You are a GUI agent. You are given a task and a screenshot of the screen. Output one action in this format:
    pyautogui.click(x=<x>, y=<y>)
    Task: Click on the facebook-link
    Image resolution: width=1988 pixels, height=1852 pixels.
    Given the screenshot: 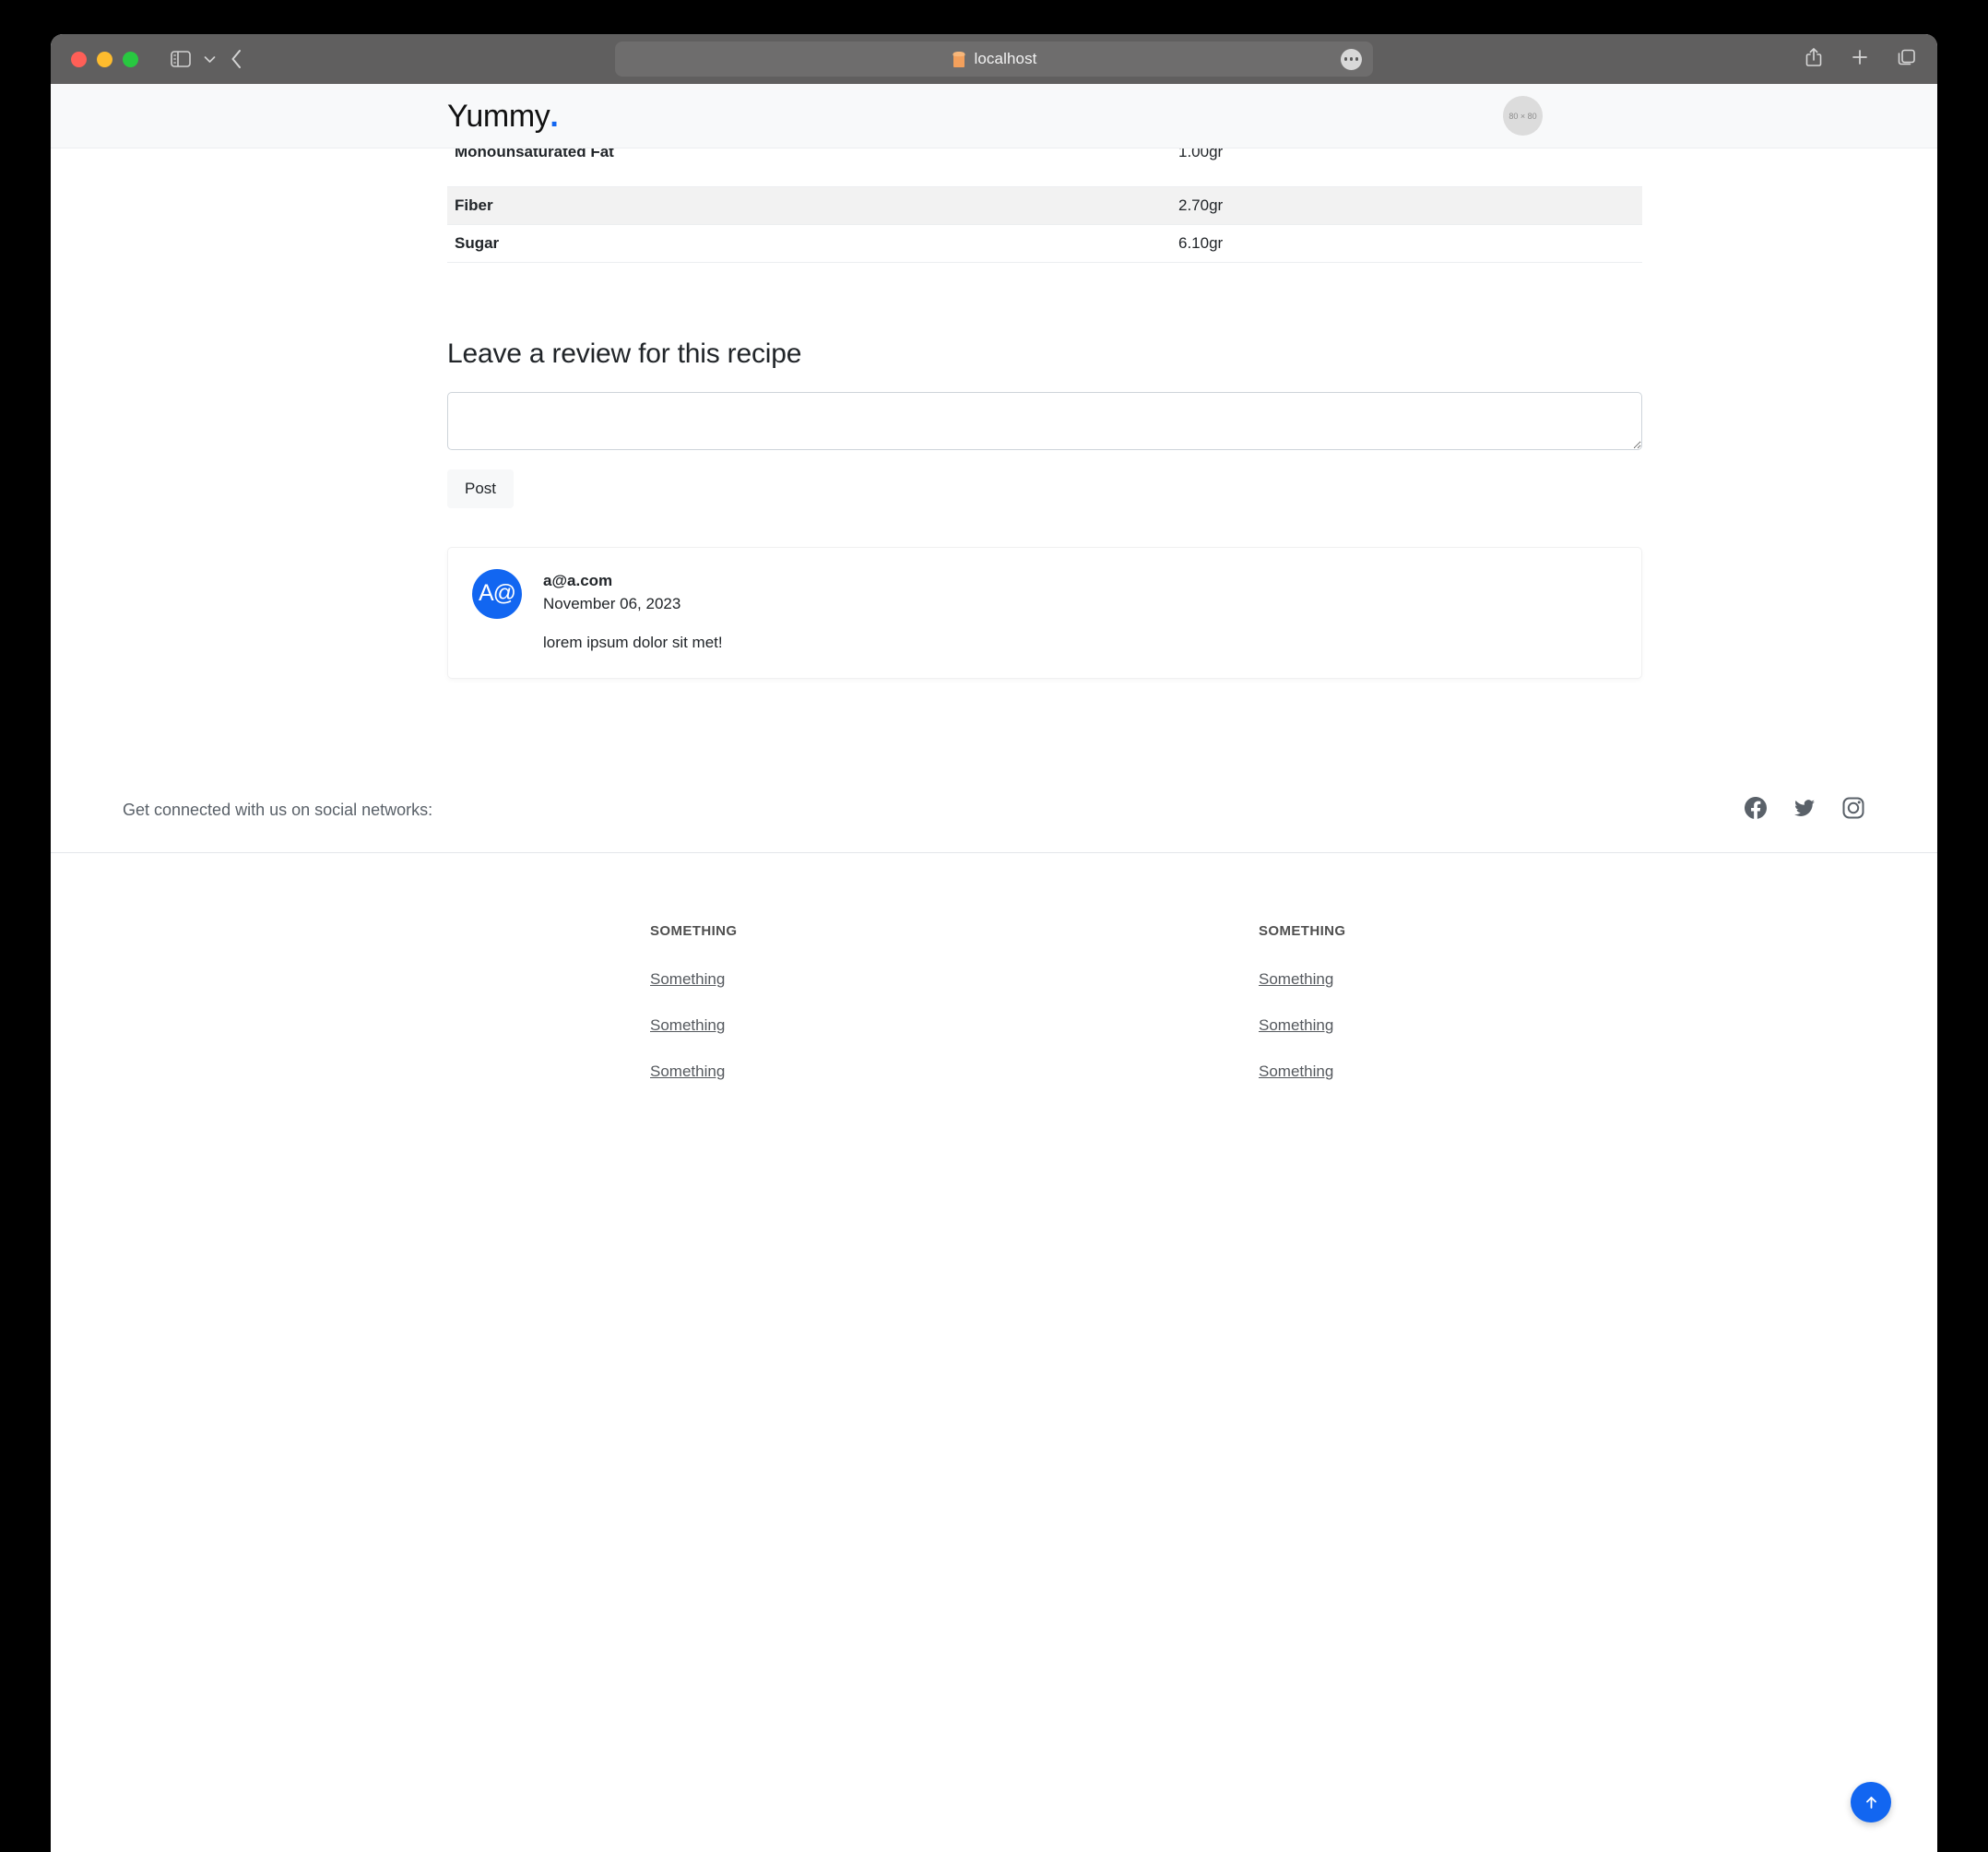 What is the action you would take?
    pyautogui.click(x=1756, y=810)
    